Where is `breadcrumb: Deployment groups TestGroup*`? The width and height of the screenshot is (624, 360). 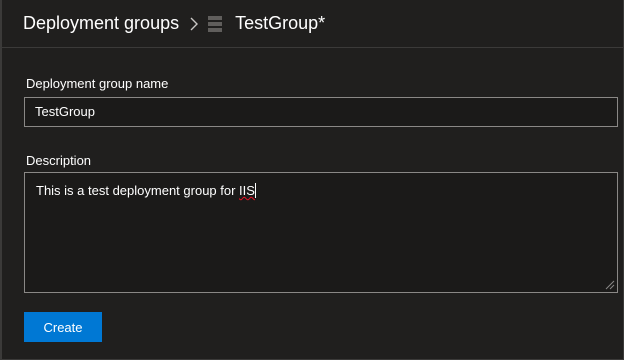
breadcrumb: Deployment groups TestGroup* is located at coordinates (312, 24).